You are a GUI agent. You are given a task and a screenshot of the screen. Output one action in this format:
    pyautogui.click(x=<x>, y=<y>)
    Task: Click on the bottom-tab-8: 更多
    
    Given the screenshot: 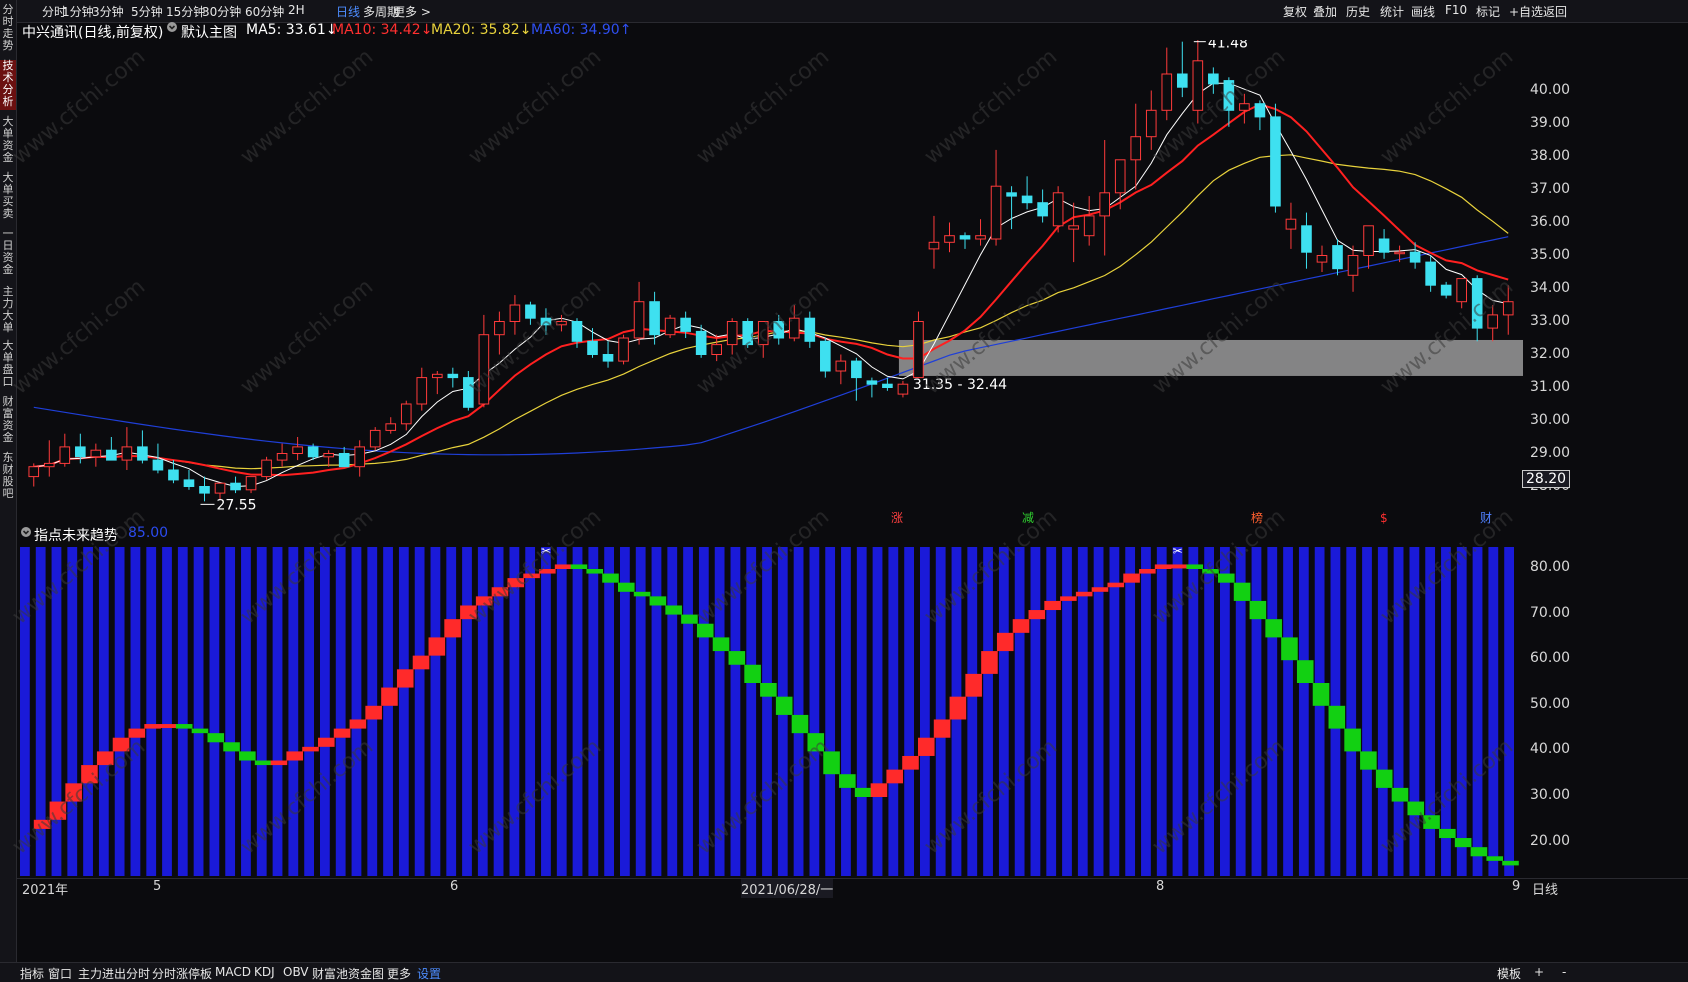 What is the action you would take?
    pyautogui.click(x=399, y=973)
    